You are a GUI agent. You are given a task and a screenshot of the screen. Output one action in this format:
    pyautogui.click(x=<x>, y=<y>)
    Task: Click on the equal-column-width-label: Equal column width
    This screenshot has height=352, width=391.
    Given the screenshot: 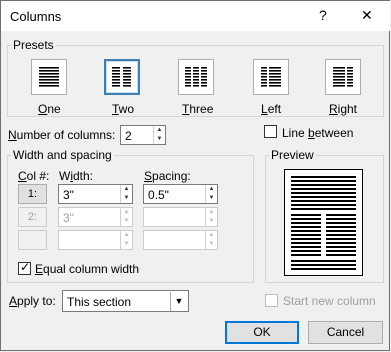 What is the action you would take?
    pyautogui.click(x=87, y=269)
    